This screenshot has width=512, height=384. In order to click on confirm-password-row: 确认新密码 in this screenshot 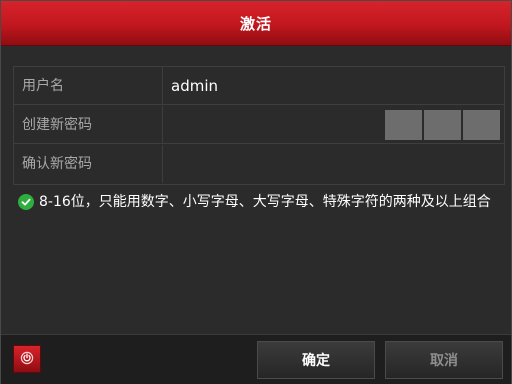, I will do `click(259, 164)`.